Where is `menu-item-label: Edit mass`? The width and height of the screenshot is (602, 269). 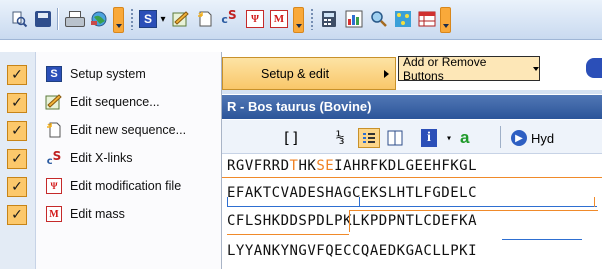
menu-item-label: Edit mass is located at coordinates (97, 214).